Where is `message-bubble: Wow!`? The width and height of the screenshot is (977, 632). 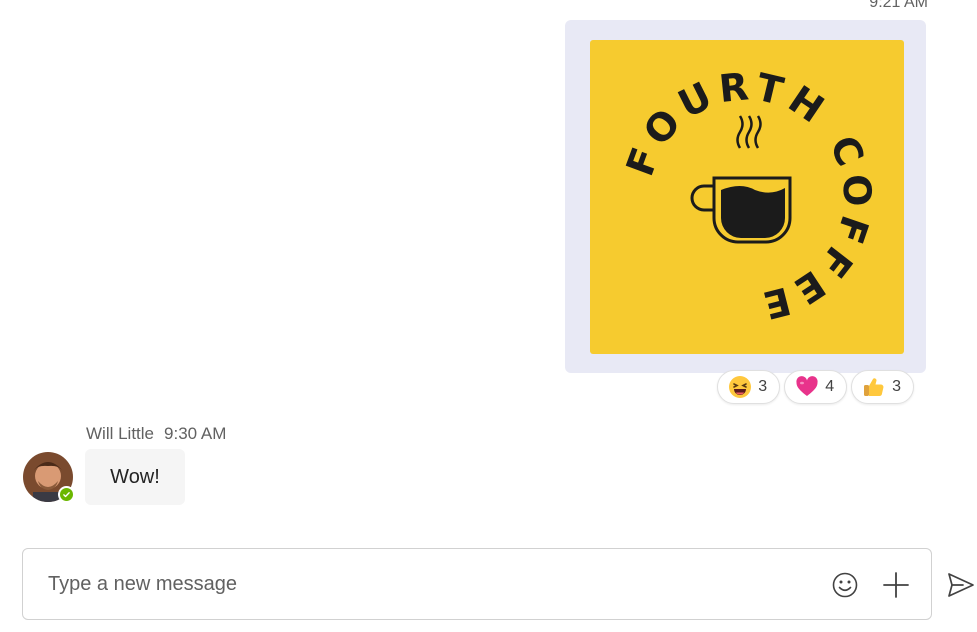 message-bubble: Wow! is located at coordinates (135, 477).